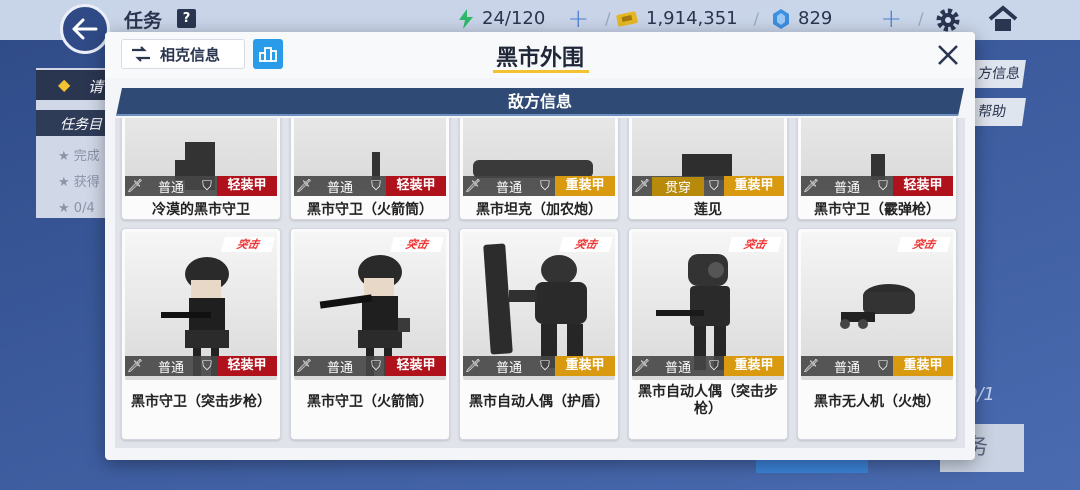 This screenshot has width=1080, height=490. Describe the element at coordinates (948, 20) in the screenshot. I see `gear-icon` at that location.